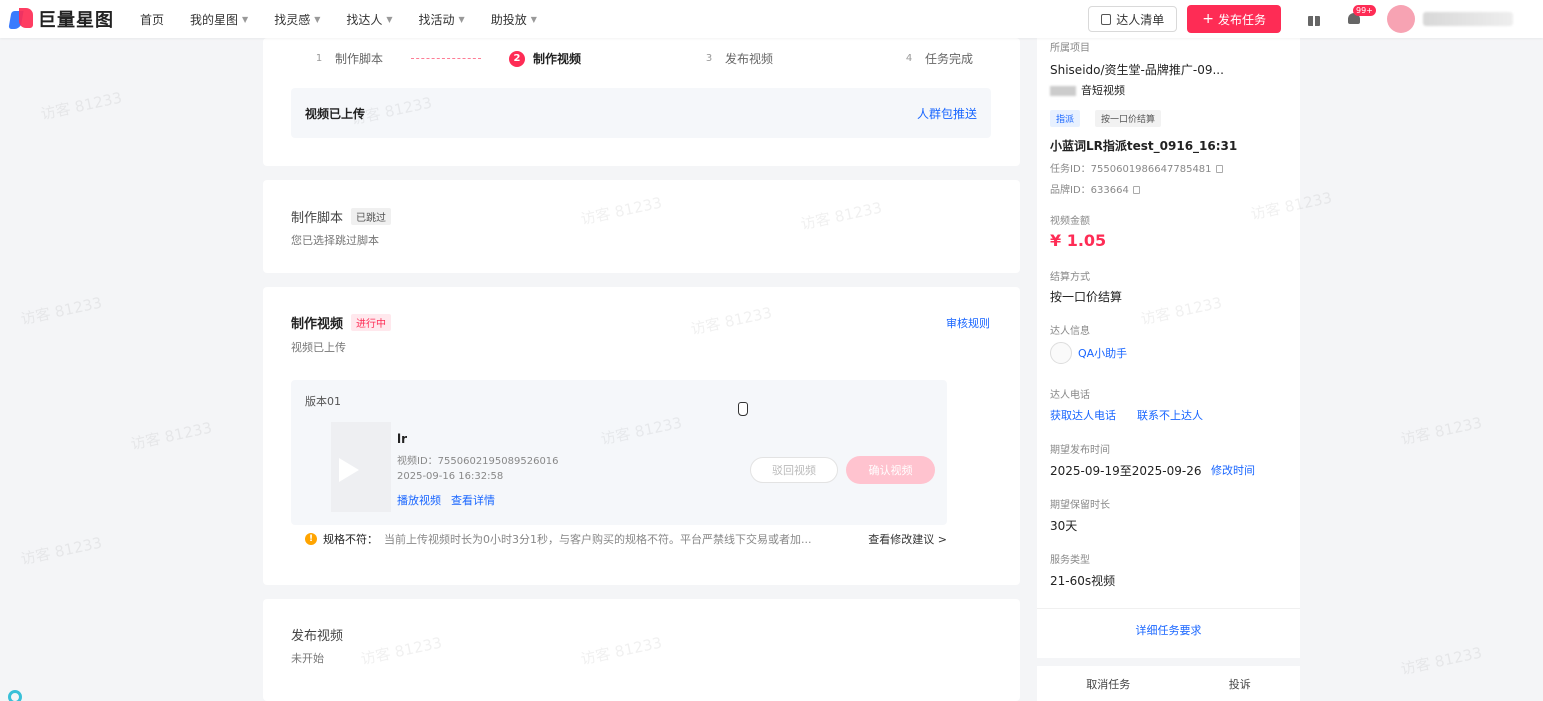 The image size is (1543, 701). What do you see at coordinates (1468, 19) in the screenshot?
I see `user-name-blurred` at bounding box center [1468, 19].